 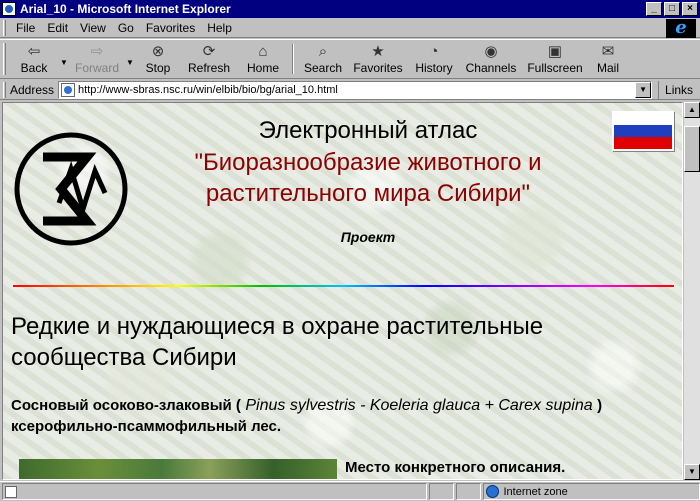 What do you see at coordinates (4, 59) in the screenshot?
I see `toolbar-grip` at bounding box center [4, 59].